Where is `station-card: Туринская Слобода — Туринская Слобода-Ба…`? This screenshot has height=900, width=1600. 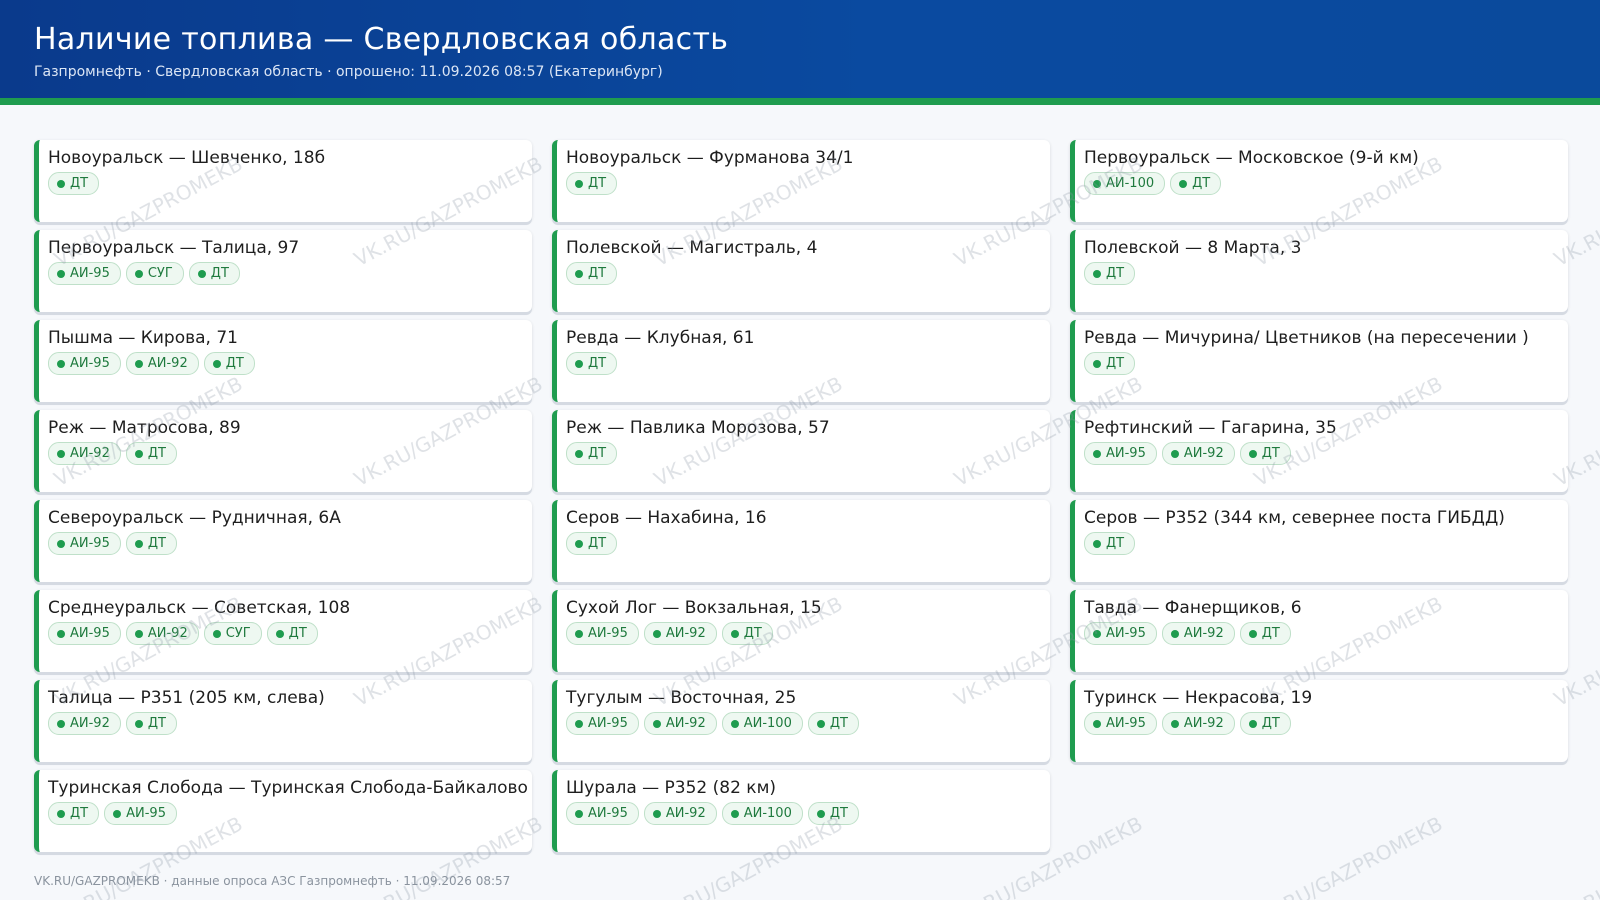 station-card: Туринская Слобода — Туринская Слобода-Ба… is located at coordinates (283, 811).